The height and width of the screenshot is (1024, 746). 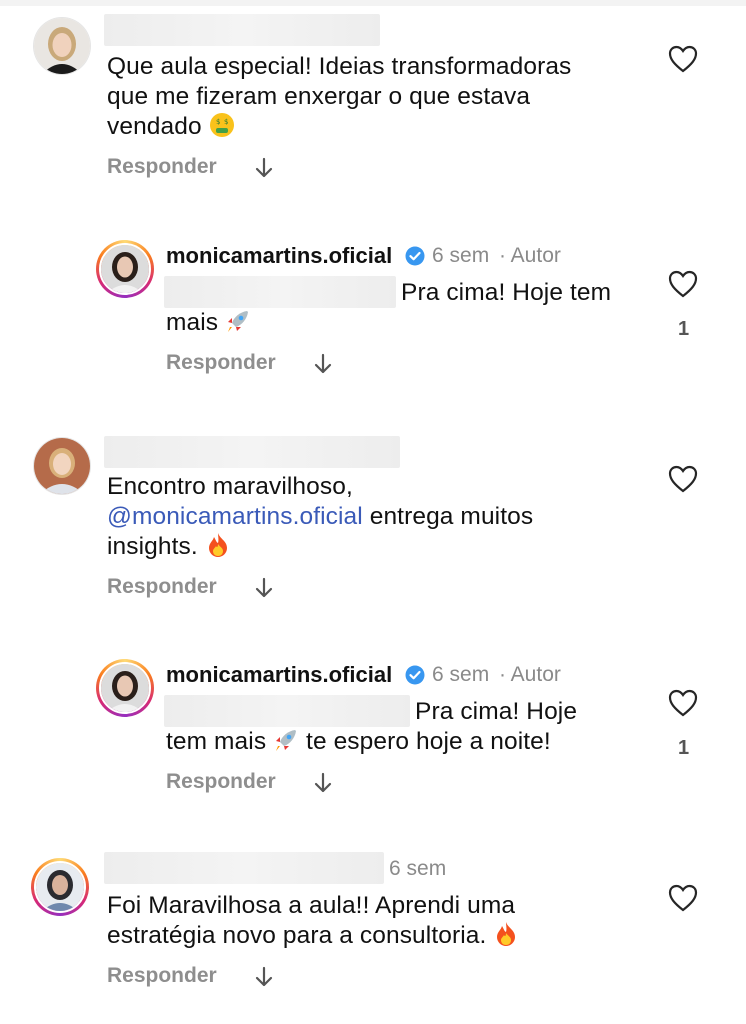 What do you see at coordinates (506, 292) in the screenshot?
I see `comment-text-line: Pra cima! Hoje tem` at bounding box center [506, 292].